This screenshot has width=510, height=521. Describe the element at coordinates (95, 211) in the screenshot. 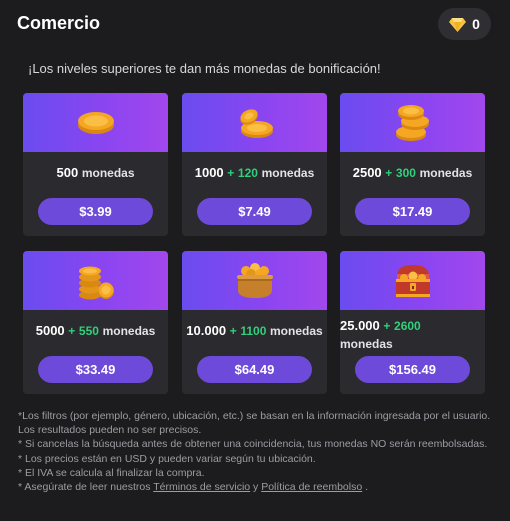

I see `price-button: $3.99` at that location.